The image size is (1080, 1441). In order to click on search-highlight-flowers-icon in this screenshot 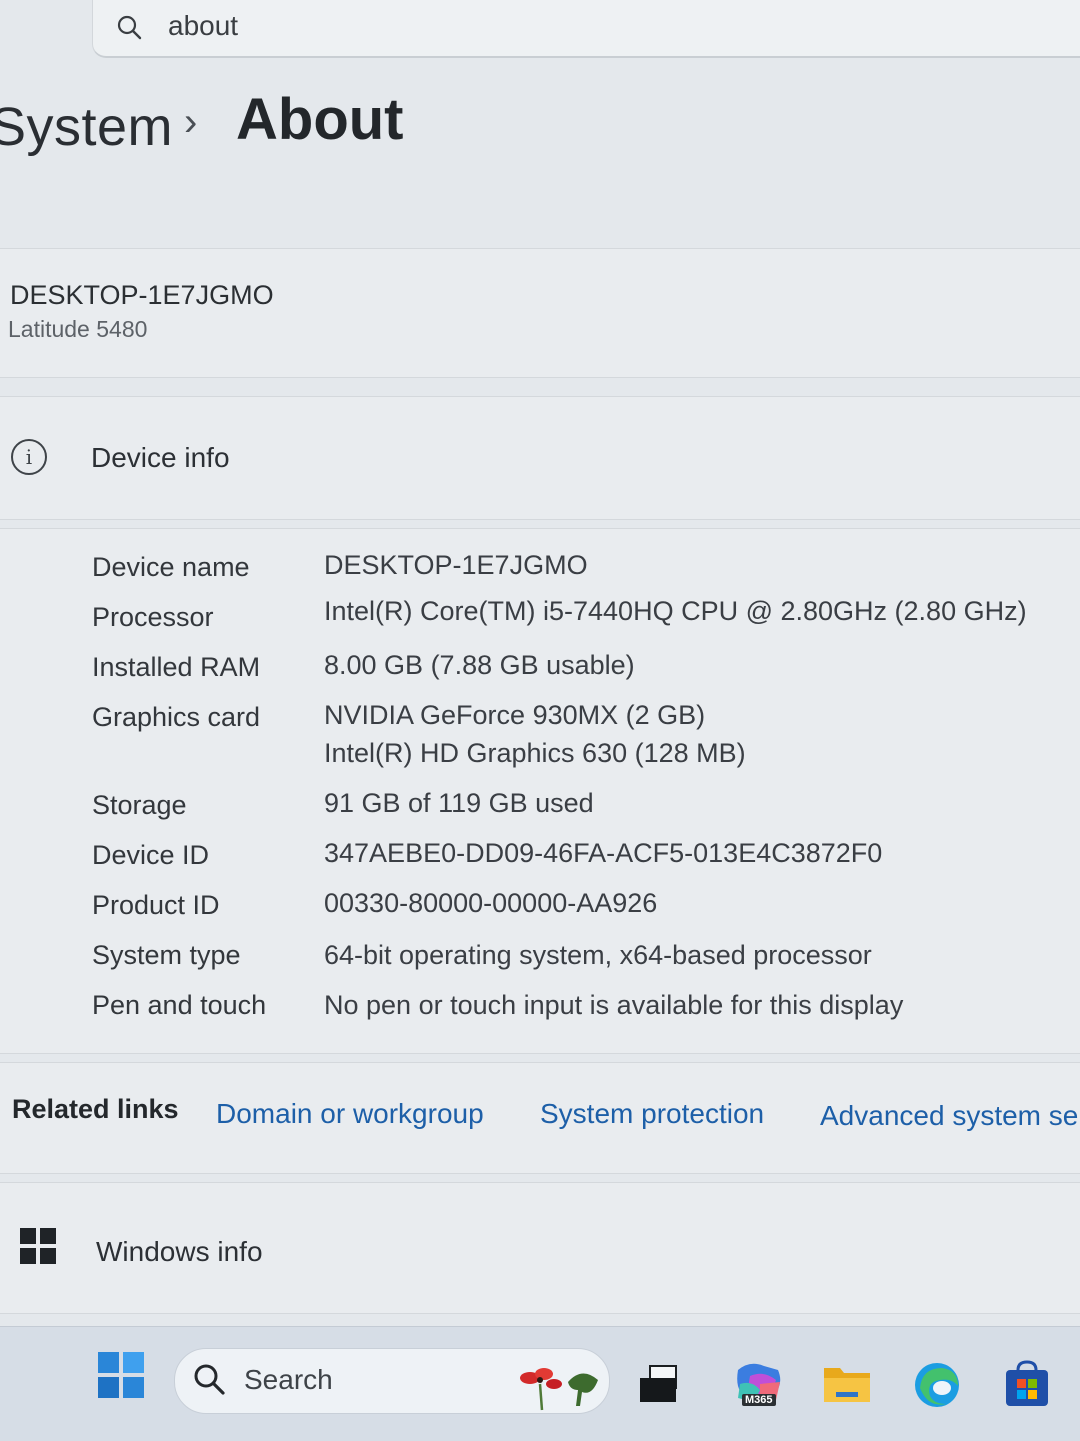, I will do `click(559, 1389)`.